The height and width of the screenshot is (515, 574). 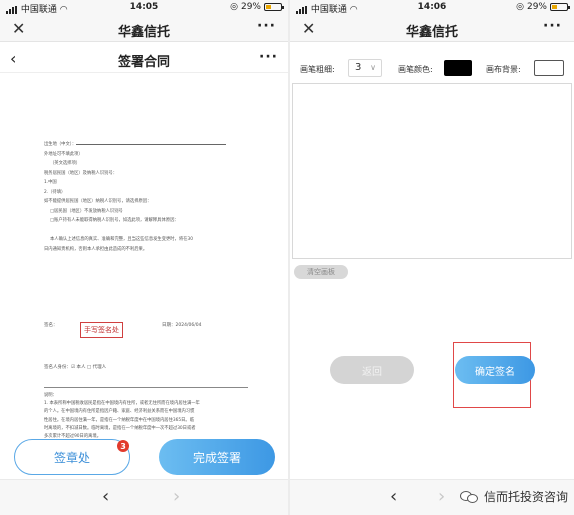 What do you see at coordinates (458, 68) in the screenshot?
I see `brush-color-swatch` at bounding box center [458, 68].